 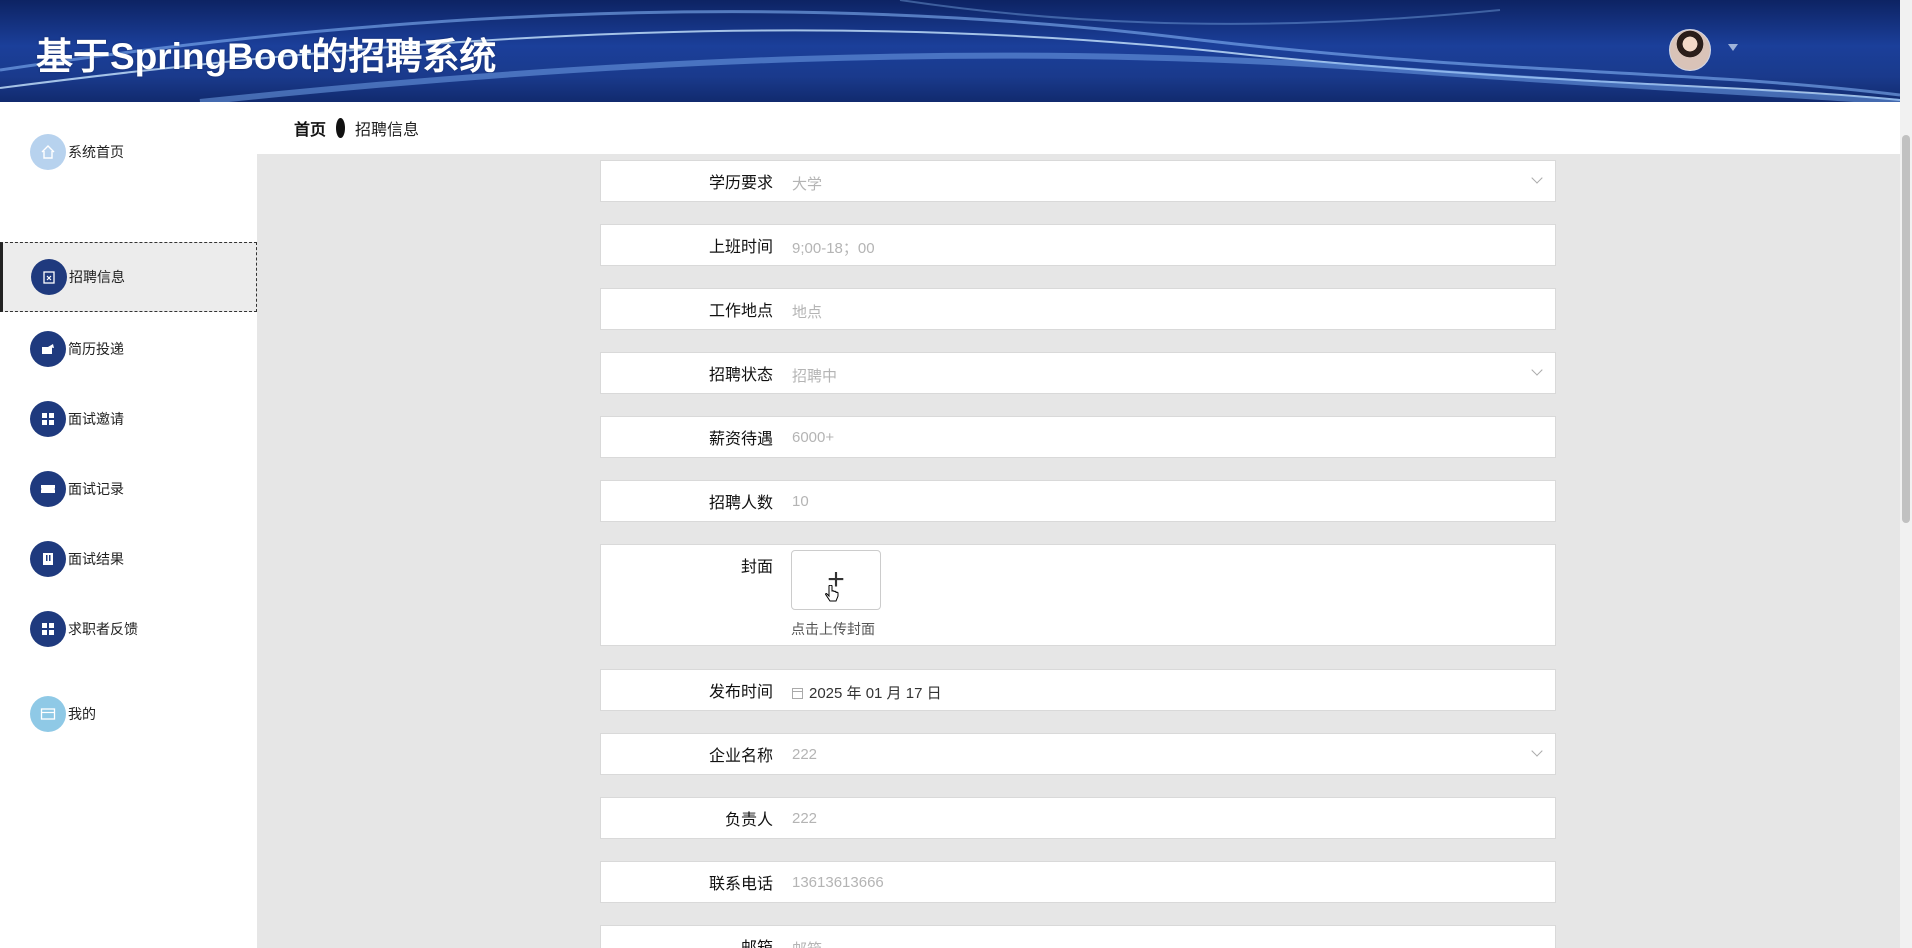 I want to click on sidebar-item-label: 招聘信息, so click(x=97, y=277).